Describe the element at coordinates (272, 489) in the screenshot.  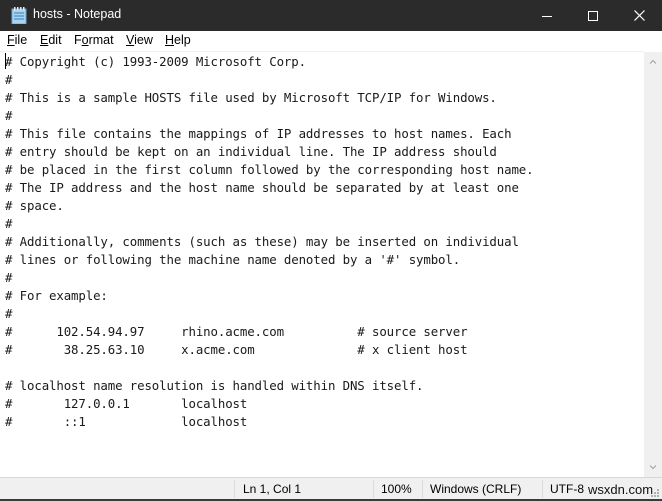
I see `cursor-position: Ln 1, Col 1` at that location.